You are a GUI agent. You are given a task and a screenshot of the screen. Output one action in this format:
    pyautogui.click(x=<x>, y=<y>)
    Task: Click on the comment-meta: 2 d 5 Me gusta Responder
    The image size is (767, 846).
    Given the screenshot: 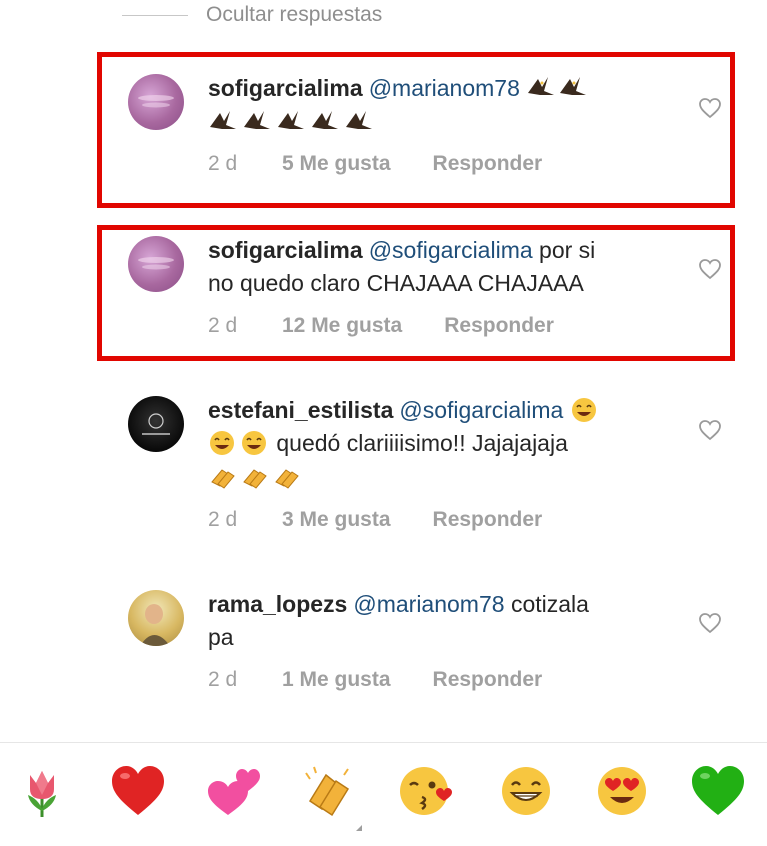 What is the action you would take?
    pyautogui.click(x=375, y=164)
    